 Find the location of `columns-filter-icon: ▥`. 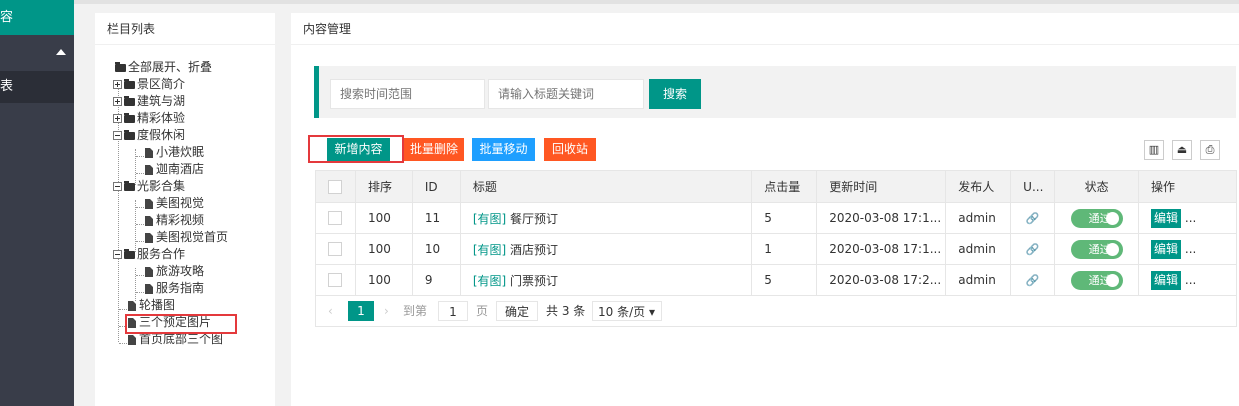

columns-filter-icon: ▥ is located at coordinates (1154, 150).